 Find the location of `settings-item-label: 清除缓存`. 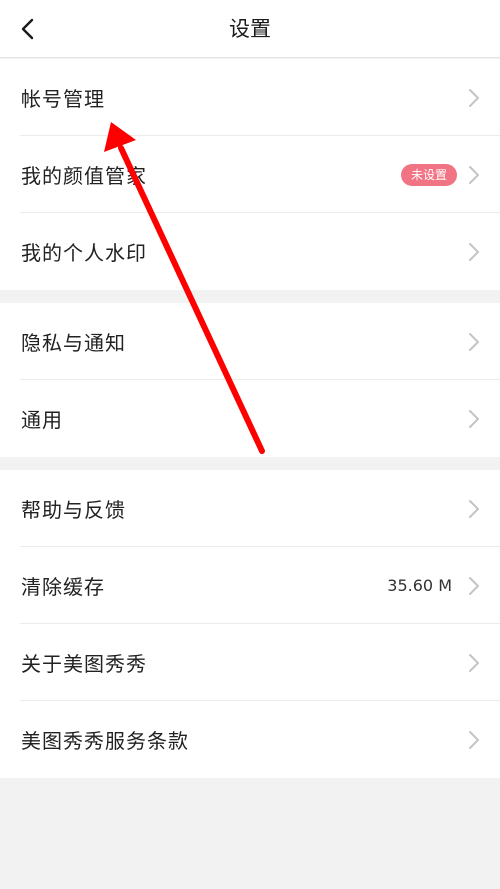

settings-item-label: 清除缓存 is located at coordinates (63, 587).